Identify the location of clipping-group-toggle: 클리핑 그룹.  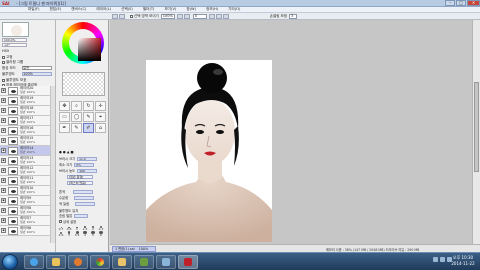
(12, 62).